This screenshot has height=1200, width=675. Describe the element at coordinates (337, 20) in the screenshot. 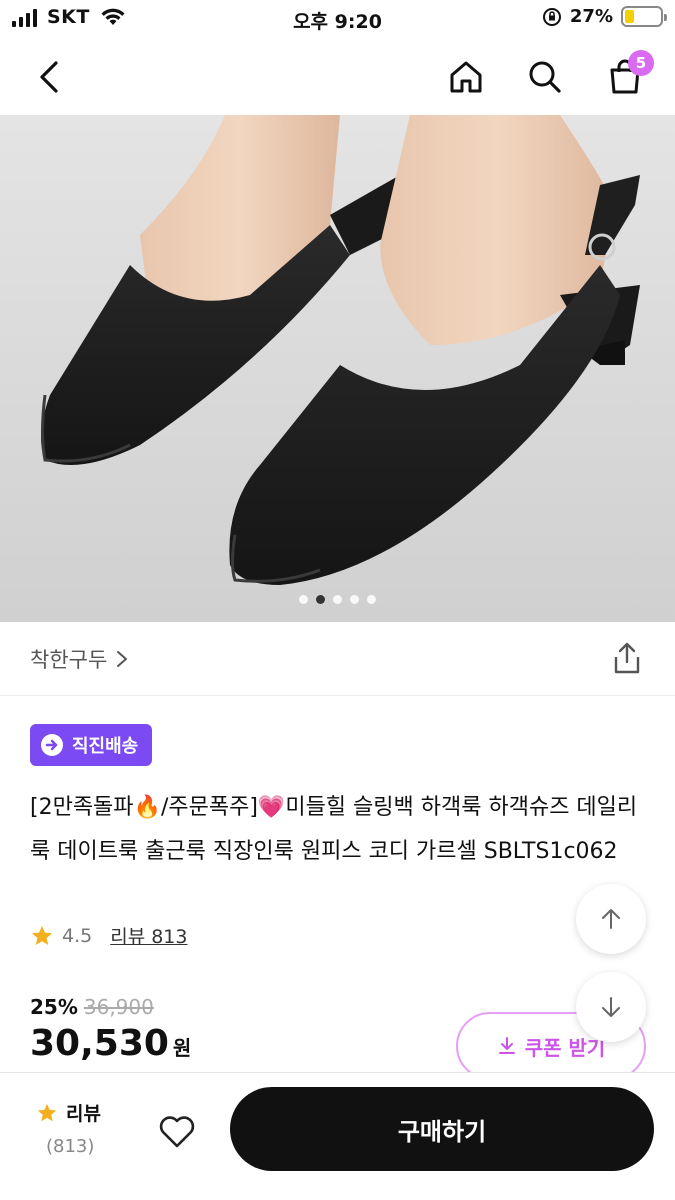

I see `status-bar: SKT 오후 9:20 27%` at that location.